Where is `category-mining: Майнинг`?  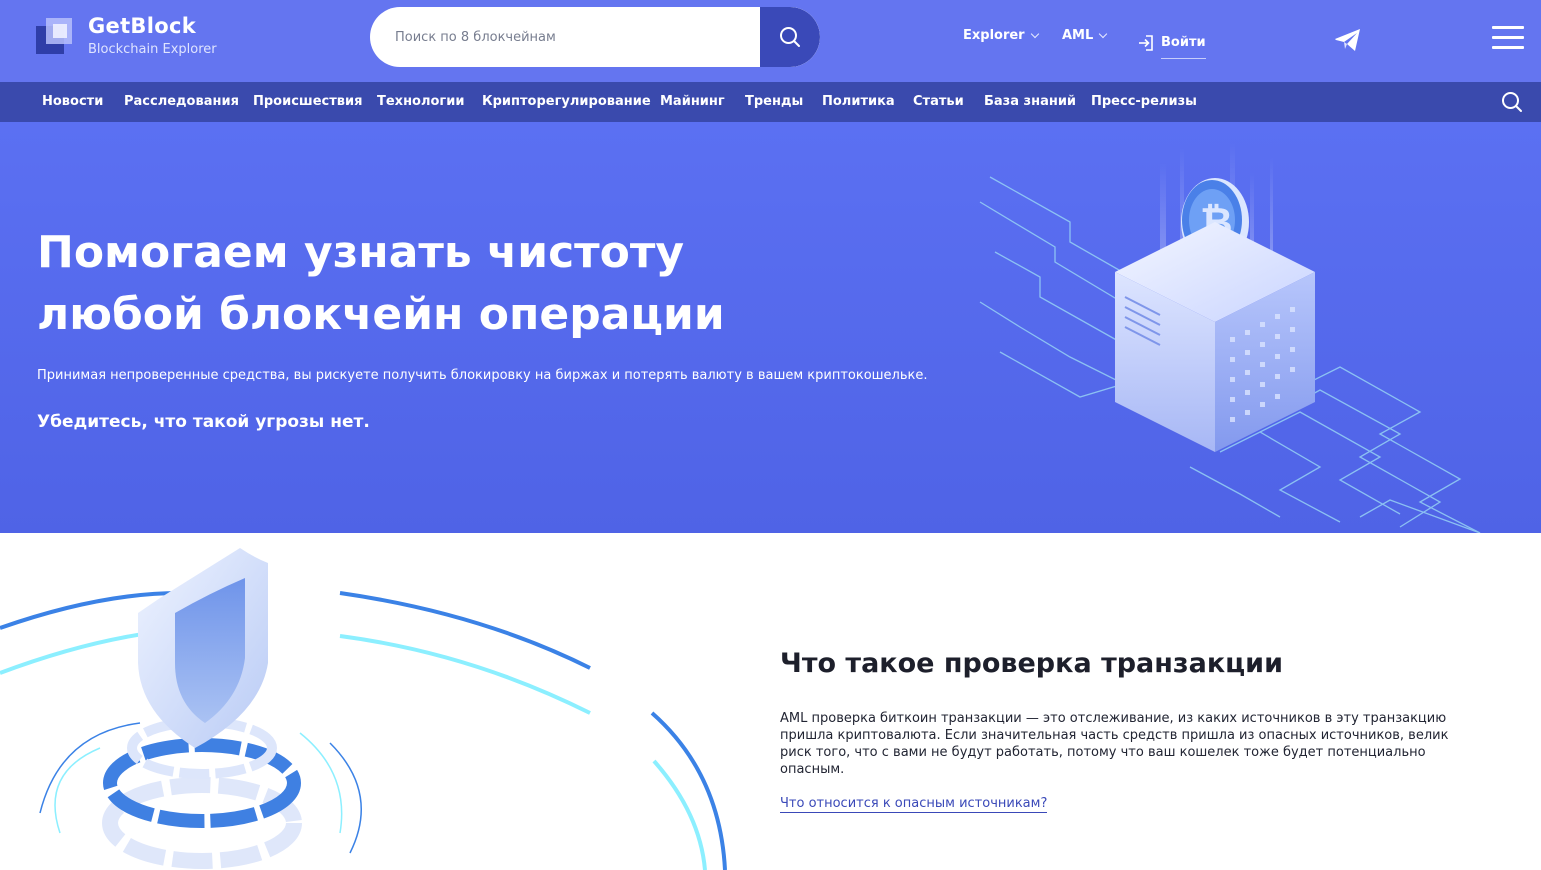
category-mining: Майнинг is located at coordinates (692, 101).